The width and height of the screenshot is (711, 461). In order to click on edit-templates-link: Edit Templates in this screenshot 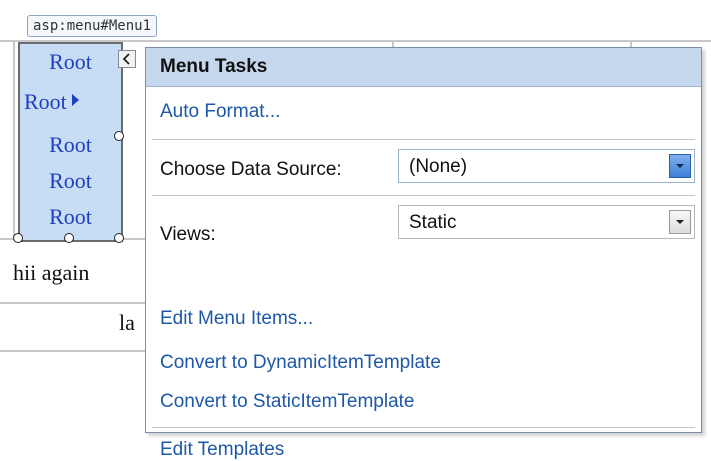, I will do `click(222, 450)`.